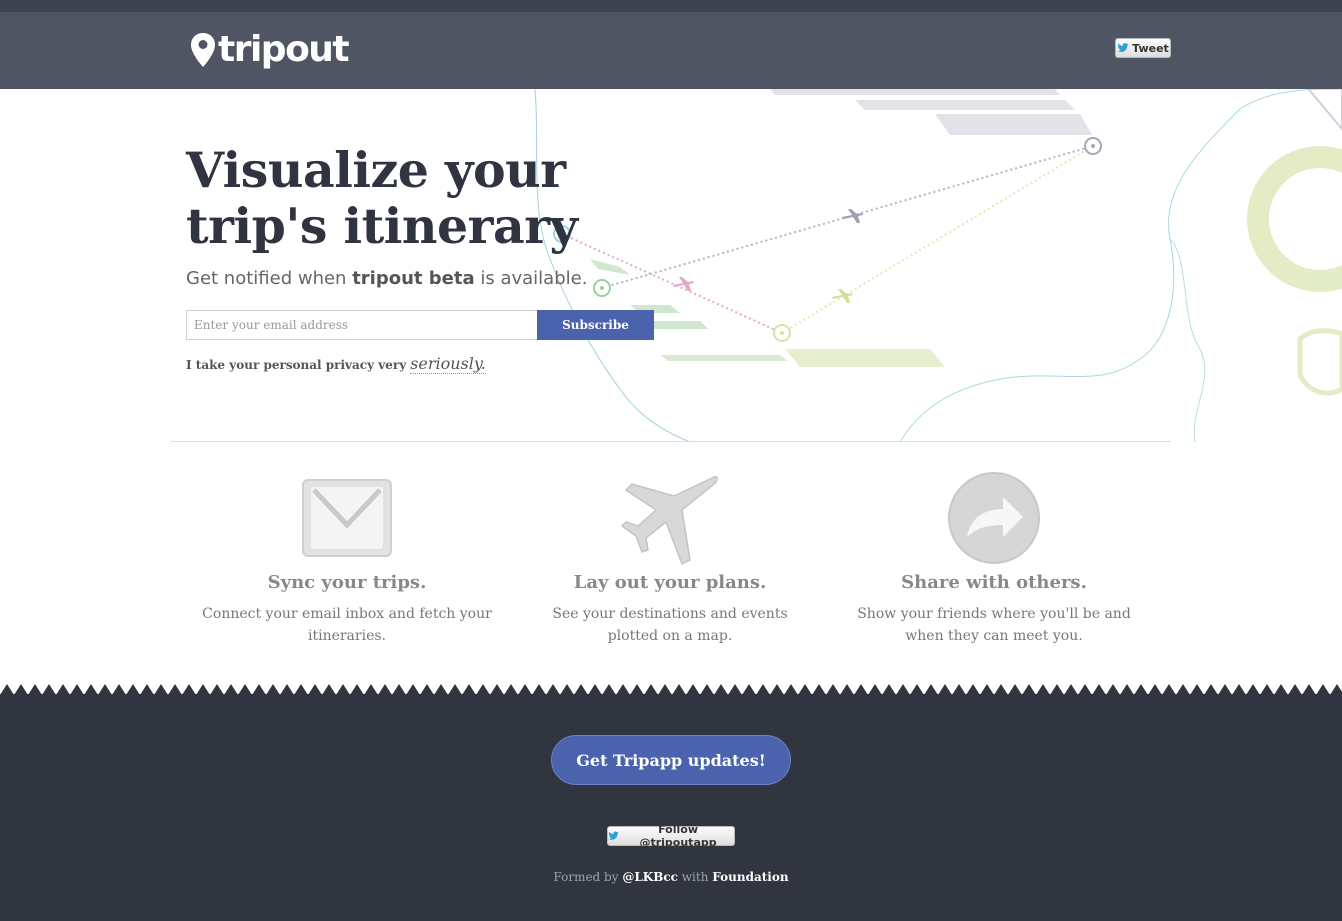  I want to click on hero-title-line1: Visualize your, so click(376, 170).